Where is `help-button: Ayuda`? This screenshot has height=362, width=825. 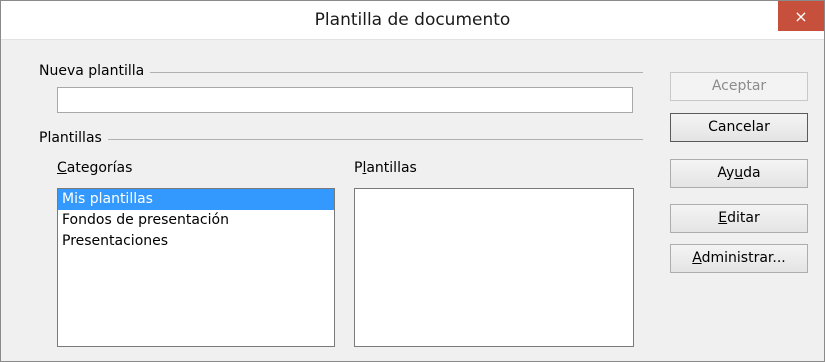
help-button: Ayuda is located at coordinates (739, 173).